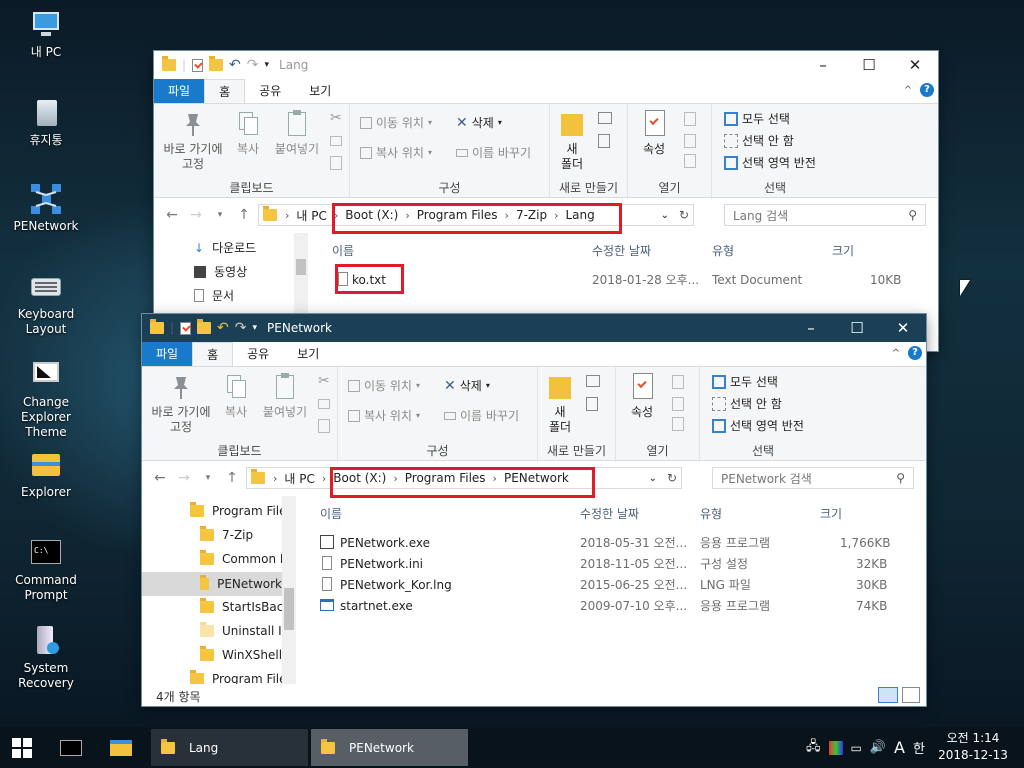  Describe the element at coordinates (289, 590) in the screenshot. I see `scrollbar` at that location.